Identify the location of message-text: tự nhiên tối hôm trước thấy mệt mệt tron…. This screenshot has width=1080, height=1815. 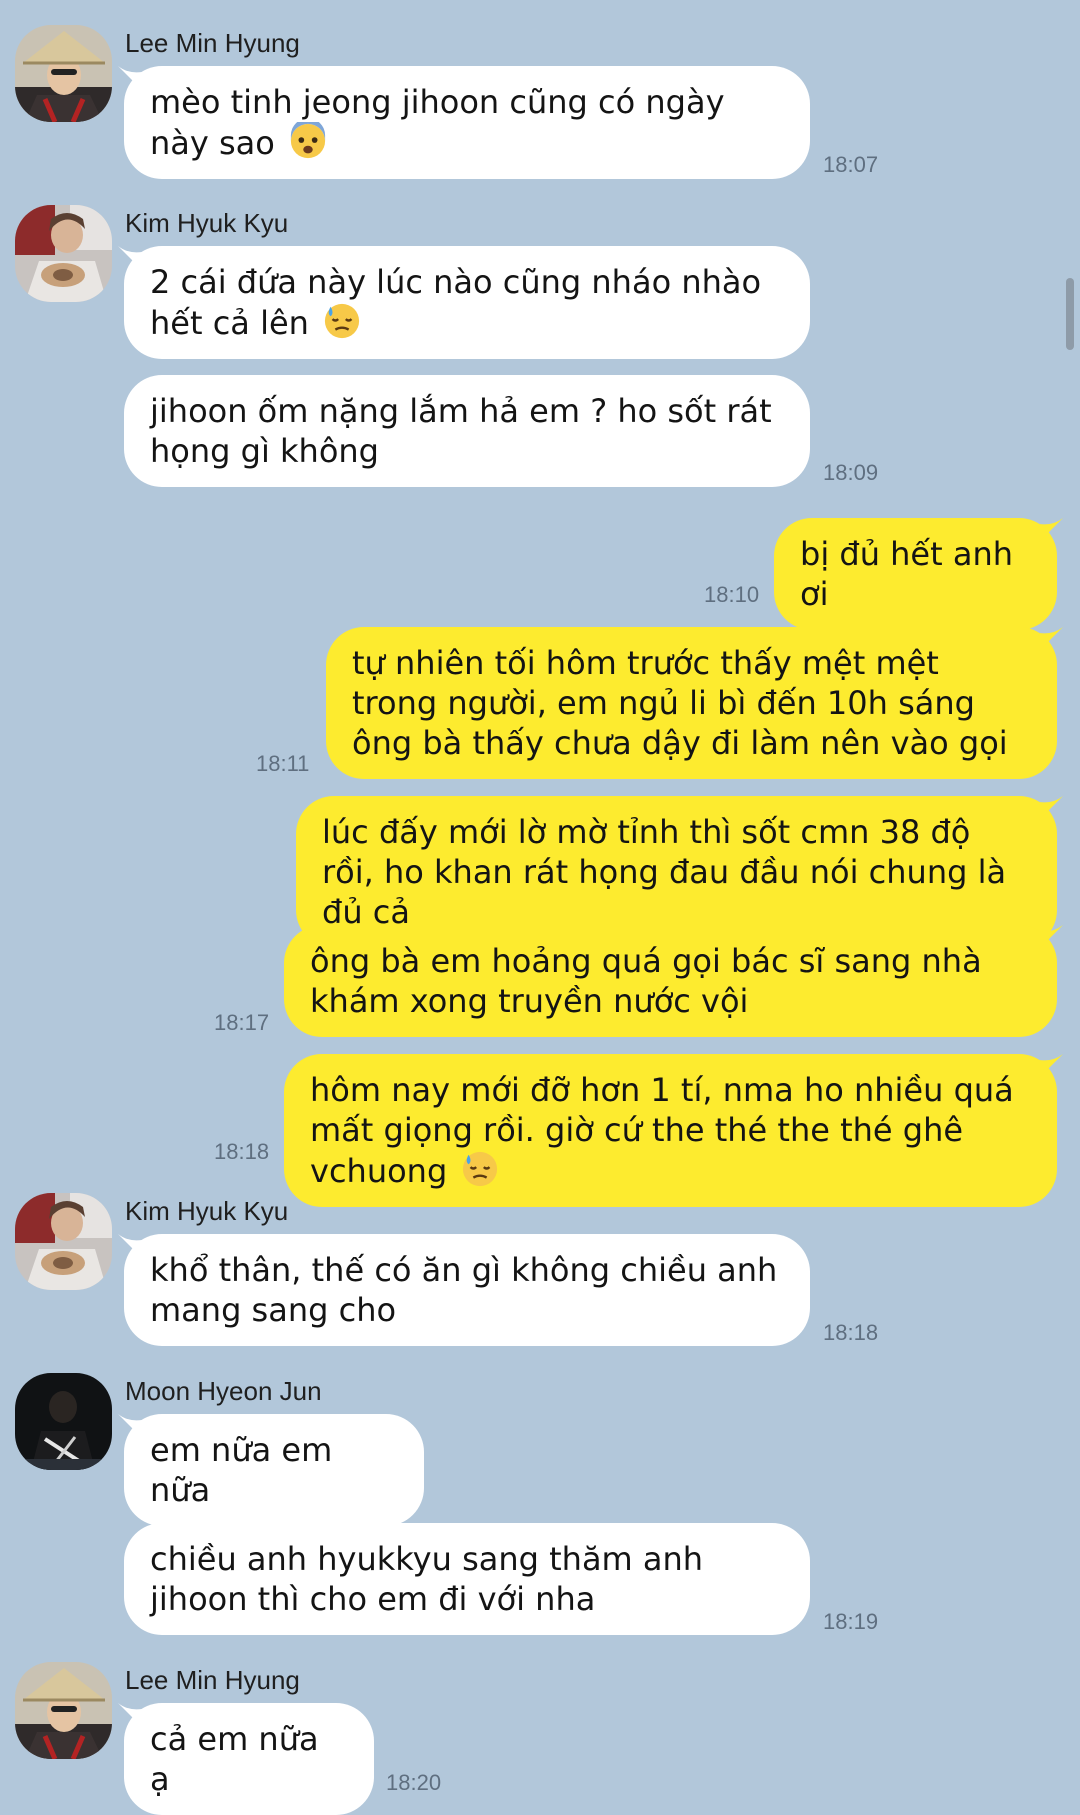
(680, 703).